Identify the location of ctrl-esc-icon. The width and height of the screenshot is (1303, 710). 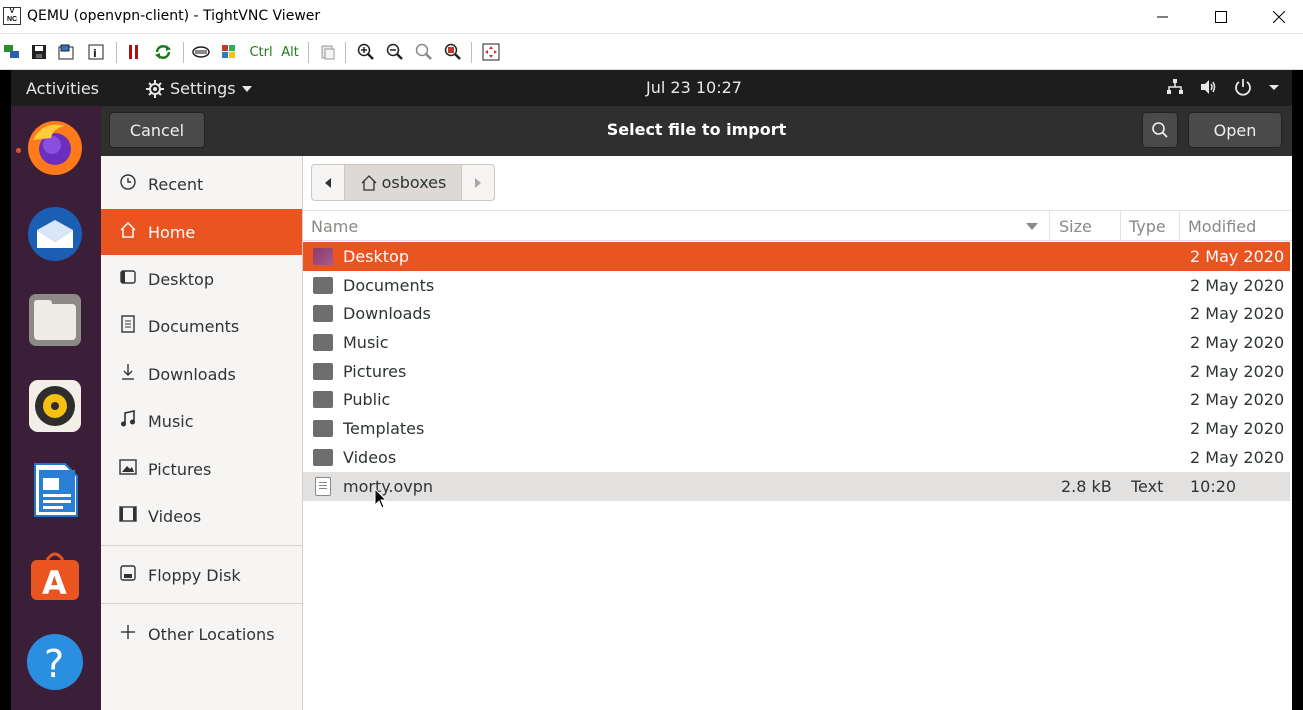
(231, 52).